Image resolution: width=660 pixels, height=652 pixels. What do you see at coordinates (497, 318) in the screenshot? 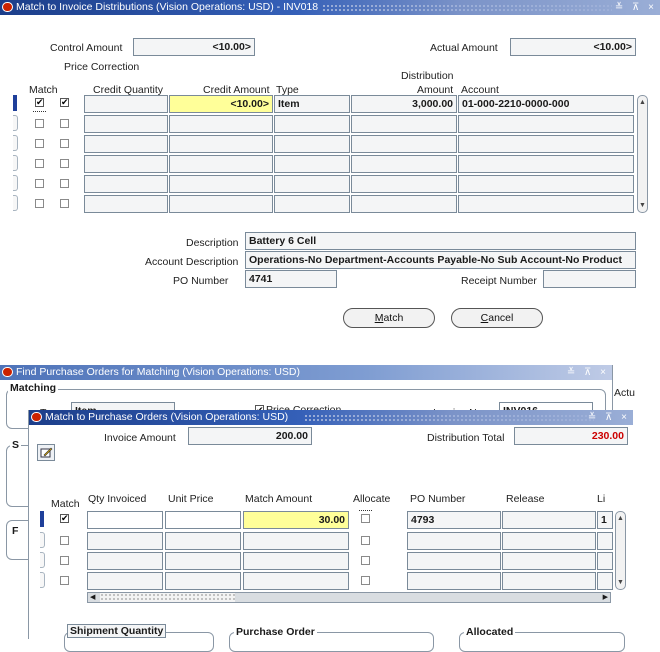
I see `cancel-button: Cancel` at bounding box center [497, 318].